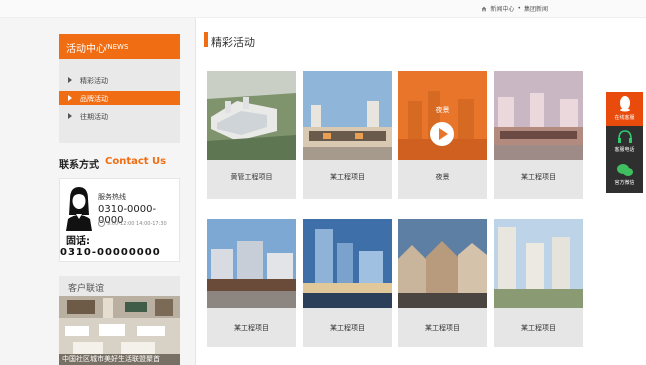 This screenshot has width=646, height=365. Describe the element at coordinates (536, 8) in the screenshot. I see `breadcrumb-item-group-news: 集团新闻` at that location.